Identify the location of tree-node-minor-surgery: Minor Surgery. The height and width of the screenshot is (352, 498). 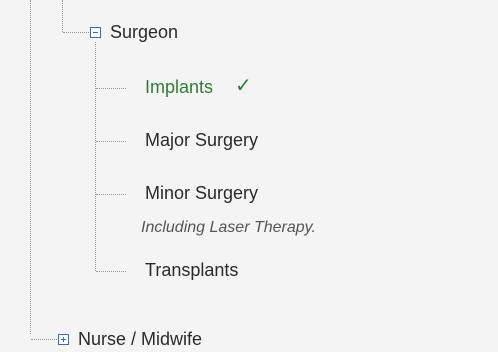
(201, 193).